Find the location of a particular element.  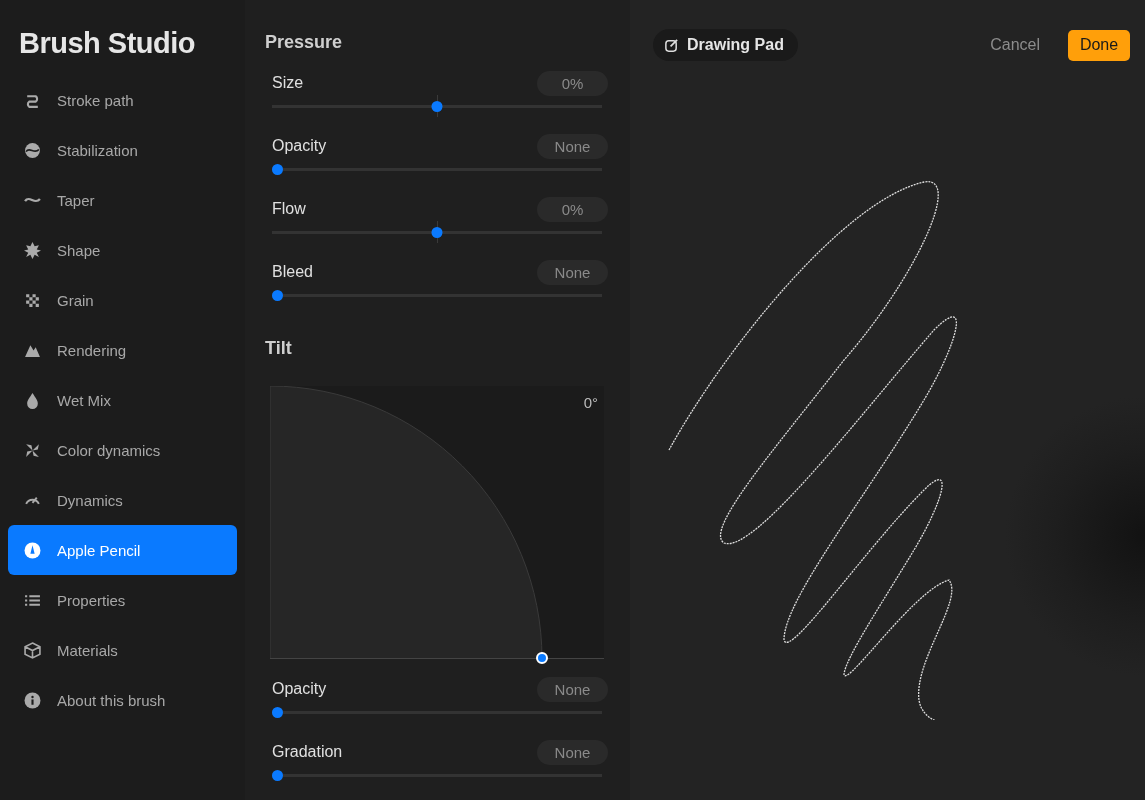

section-title: Pressure is located at coordinates (304, 42).